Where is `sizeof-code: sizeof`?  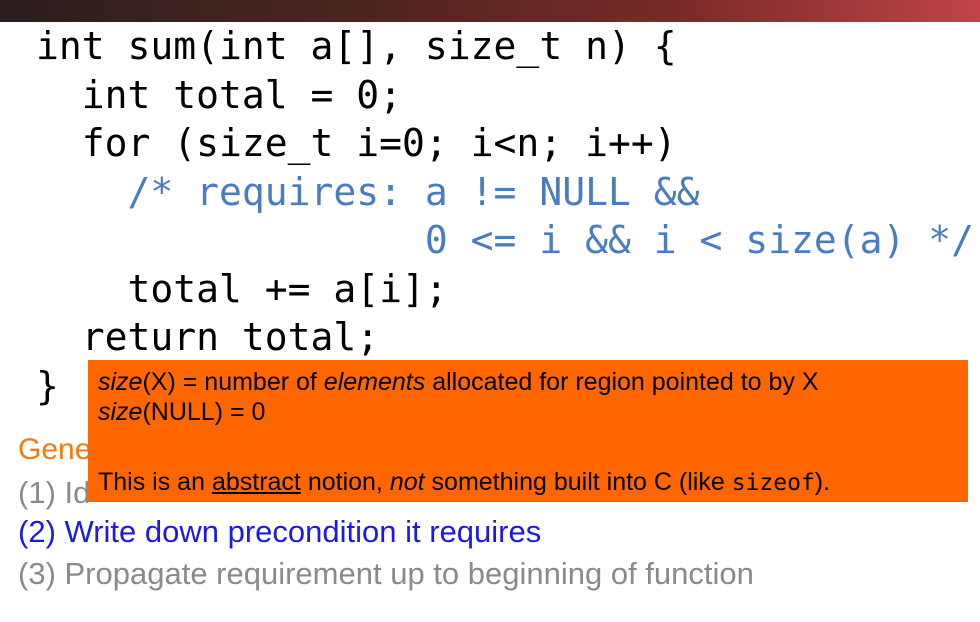
sizeof-code: sizeof is located at coordinates (773, 483).